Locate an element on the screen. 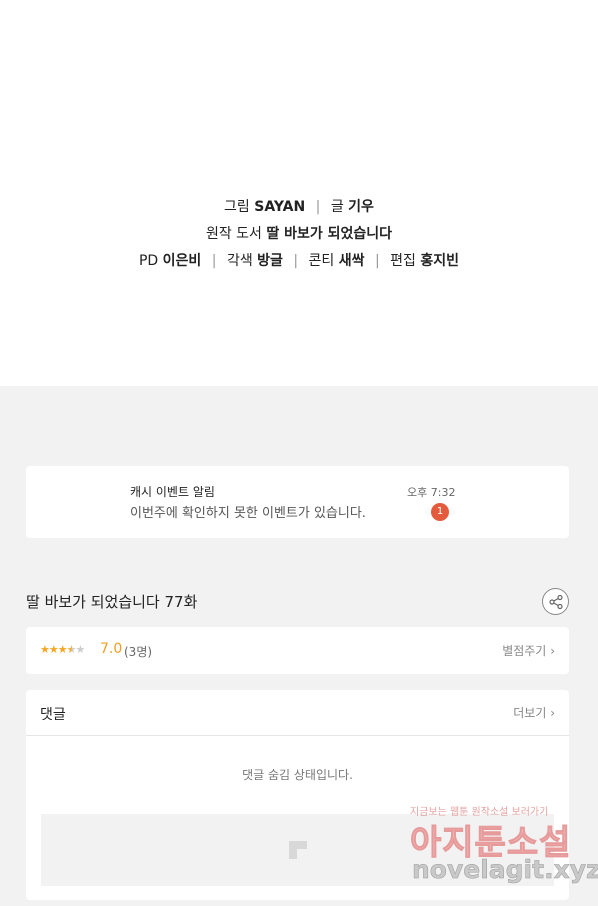 The image size is (598, 906). comments-header: 댓글 더보기 › is located at coordinates (297, 713).